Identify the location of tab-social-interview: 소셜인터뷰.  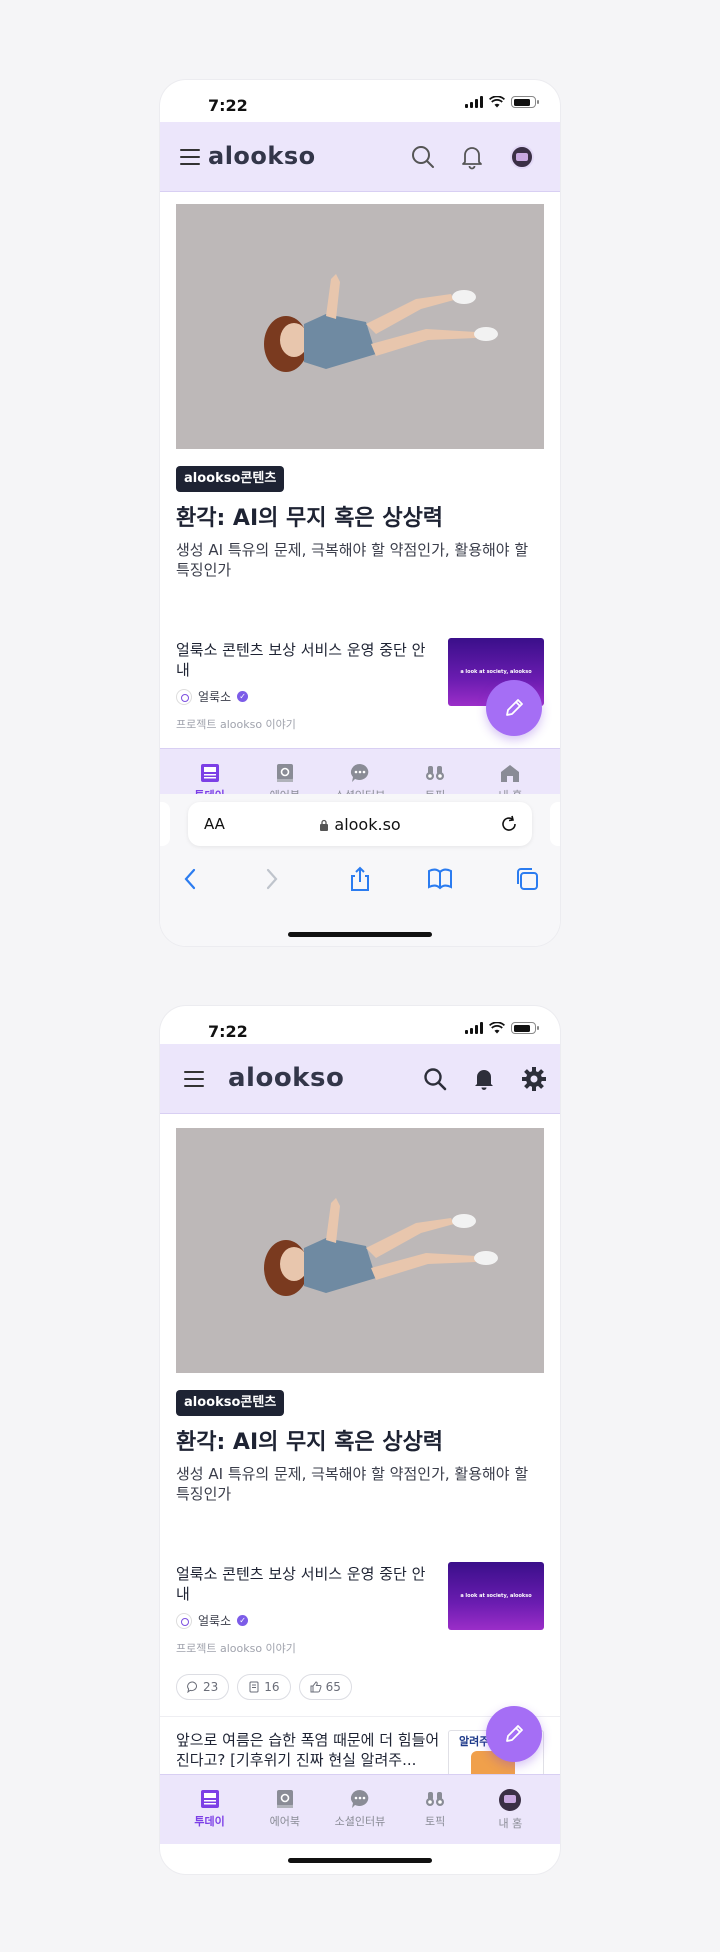
(360, 1809).